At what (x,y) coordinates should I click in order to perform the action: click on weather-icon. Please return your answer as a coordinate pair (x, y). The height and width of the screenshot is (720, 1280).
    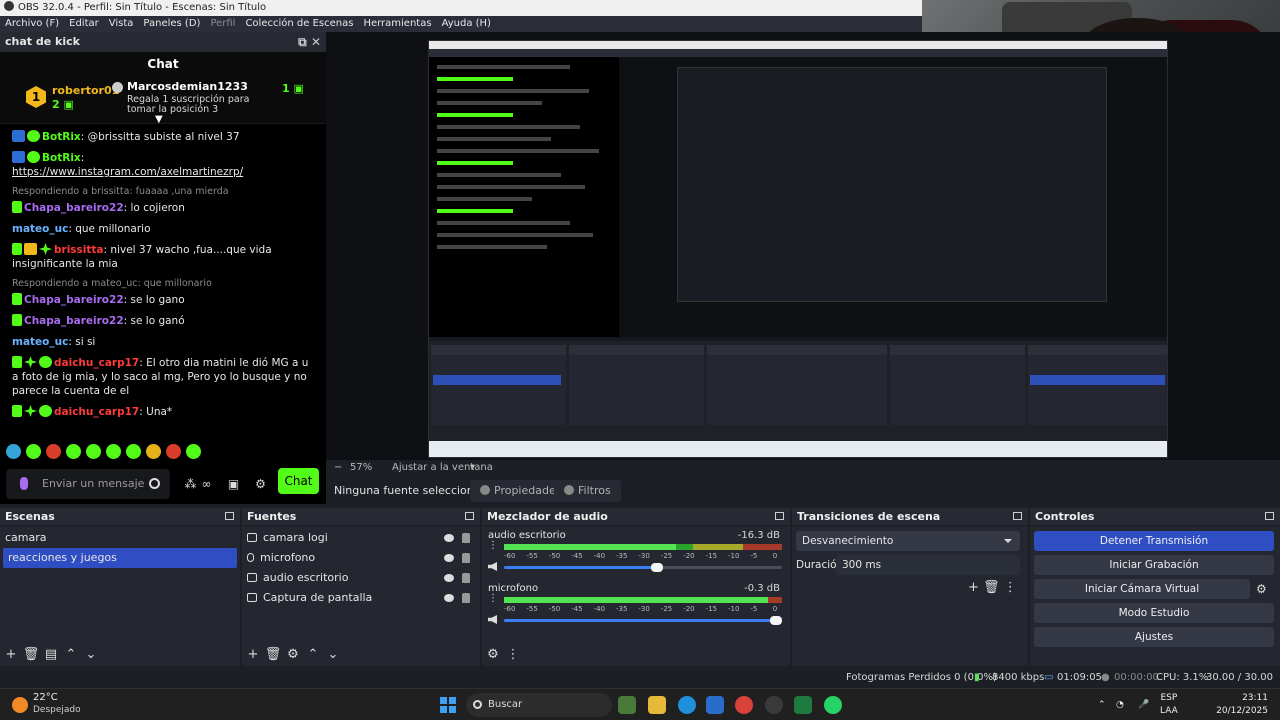
    Looking at the image, I should click on (20, 705).